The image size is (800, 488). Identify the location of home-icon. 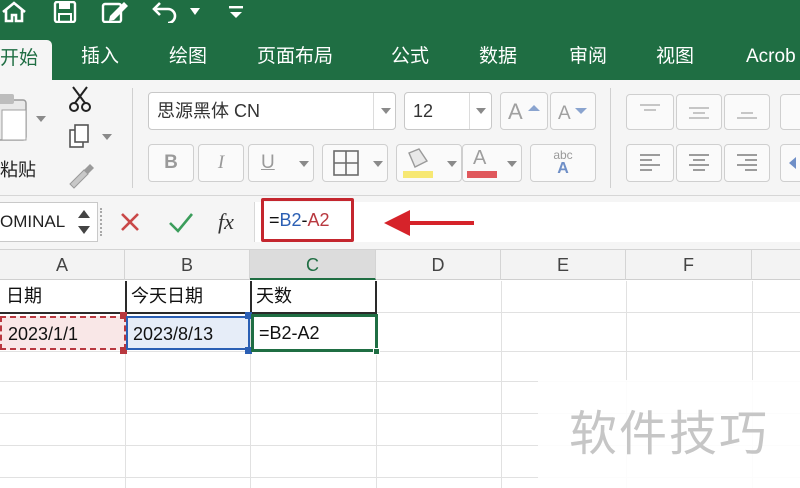
(14, 12).